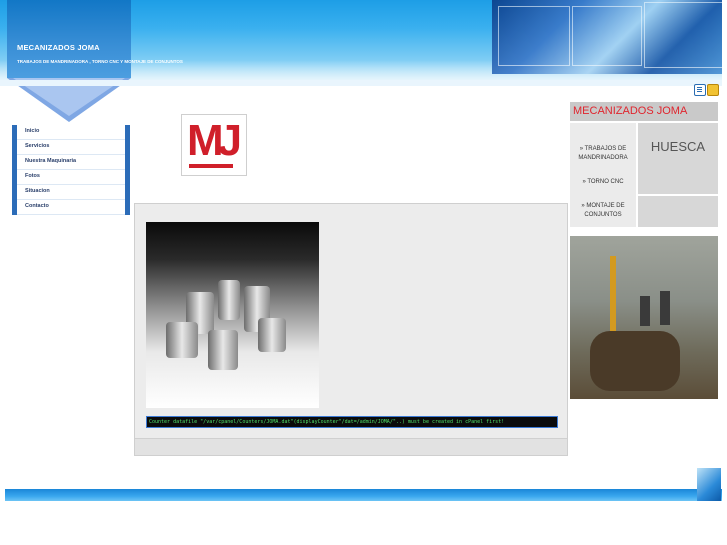 The image size is (727, 545). I want to click on header-divider, so click(361, 83).